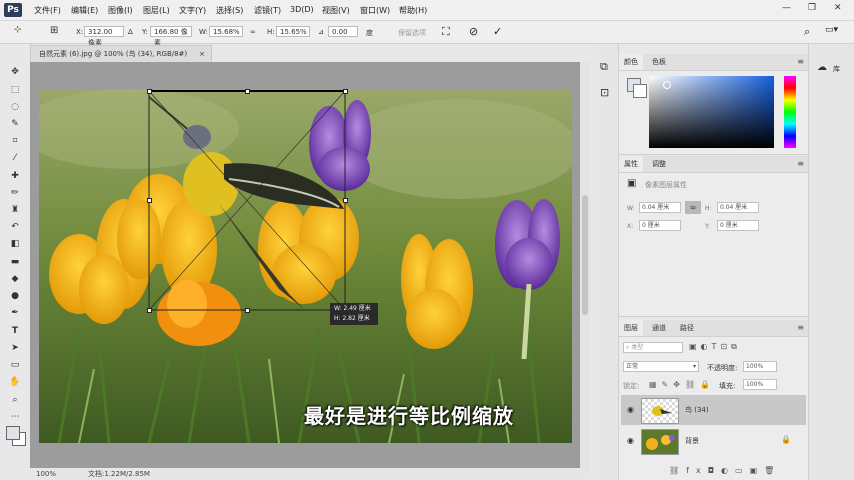 The width and height of the screenshot is (854, 480). Describe the element at coordinates (247, 91) in the screenshot. I see `transform-handle-top` at that location.